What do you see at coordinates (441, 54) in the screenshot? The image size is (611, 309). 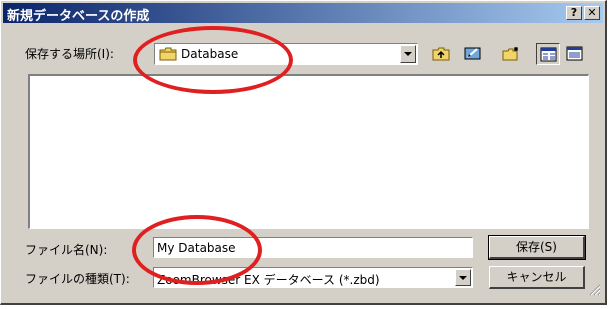 I see `up-one-level-button` at bounding box center [441, 54].